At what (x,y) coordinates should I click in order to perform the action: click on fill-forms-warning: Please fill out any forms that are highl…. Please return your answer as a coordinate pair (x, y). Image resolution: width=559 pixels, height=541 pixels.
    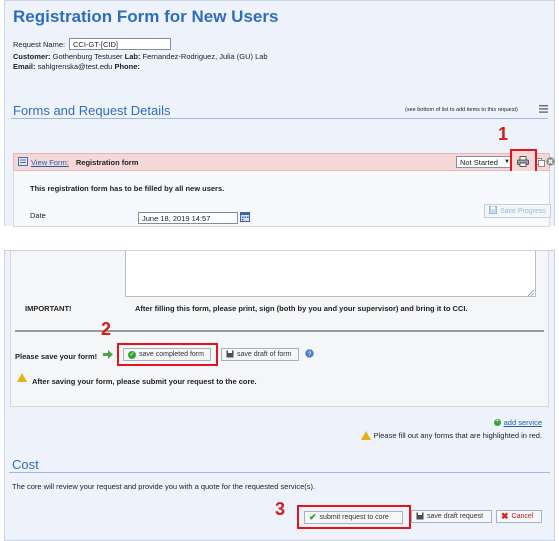
    Looking at the image, I should click on (451, 435).